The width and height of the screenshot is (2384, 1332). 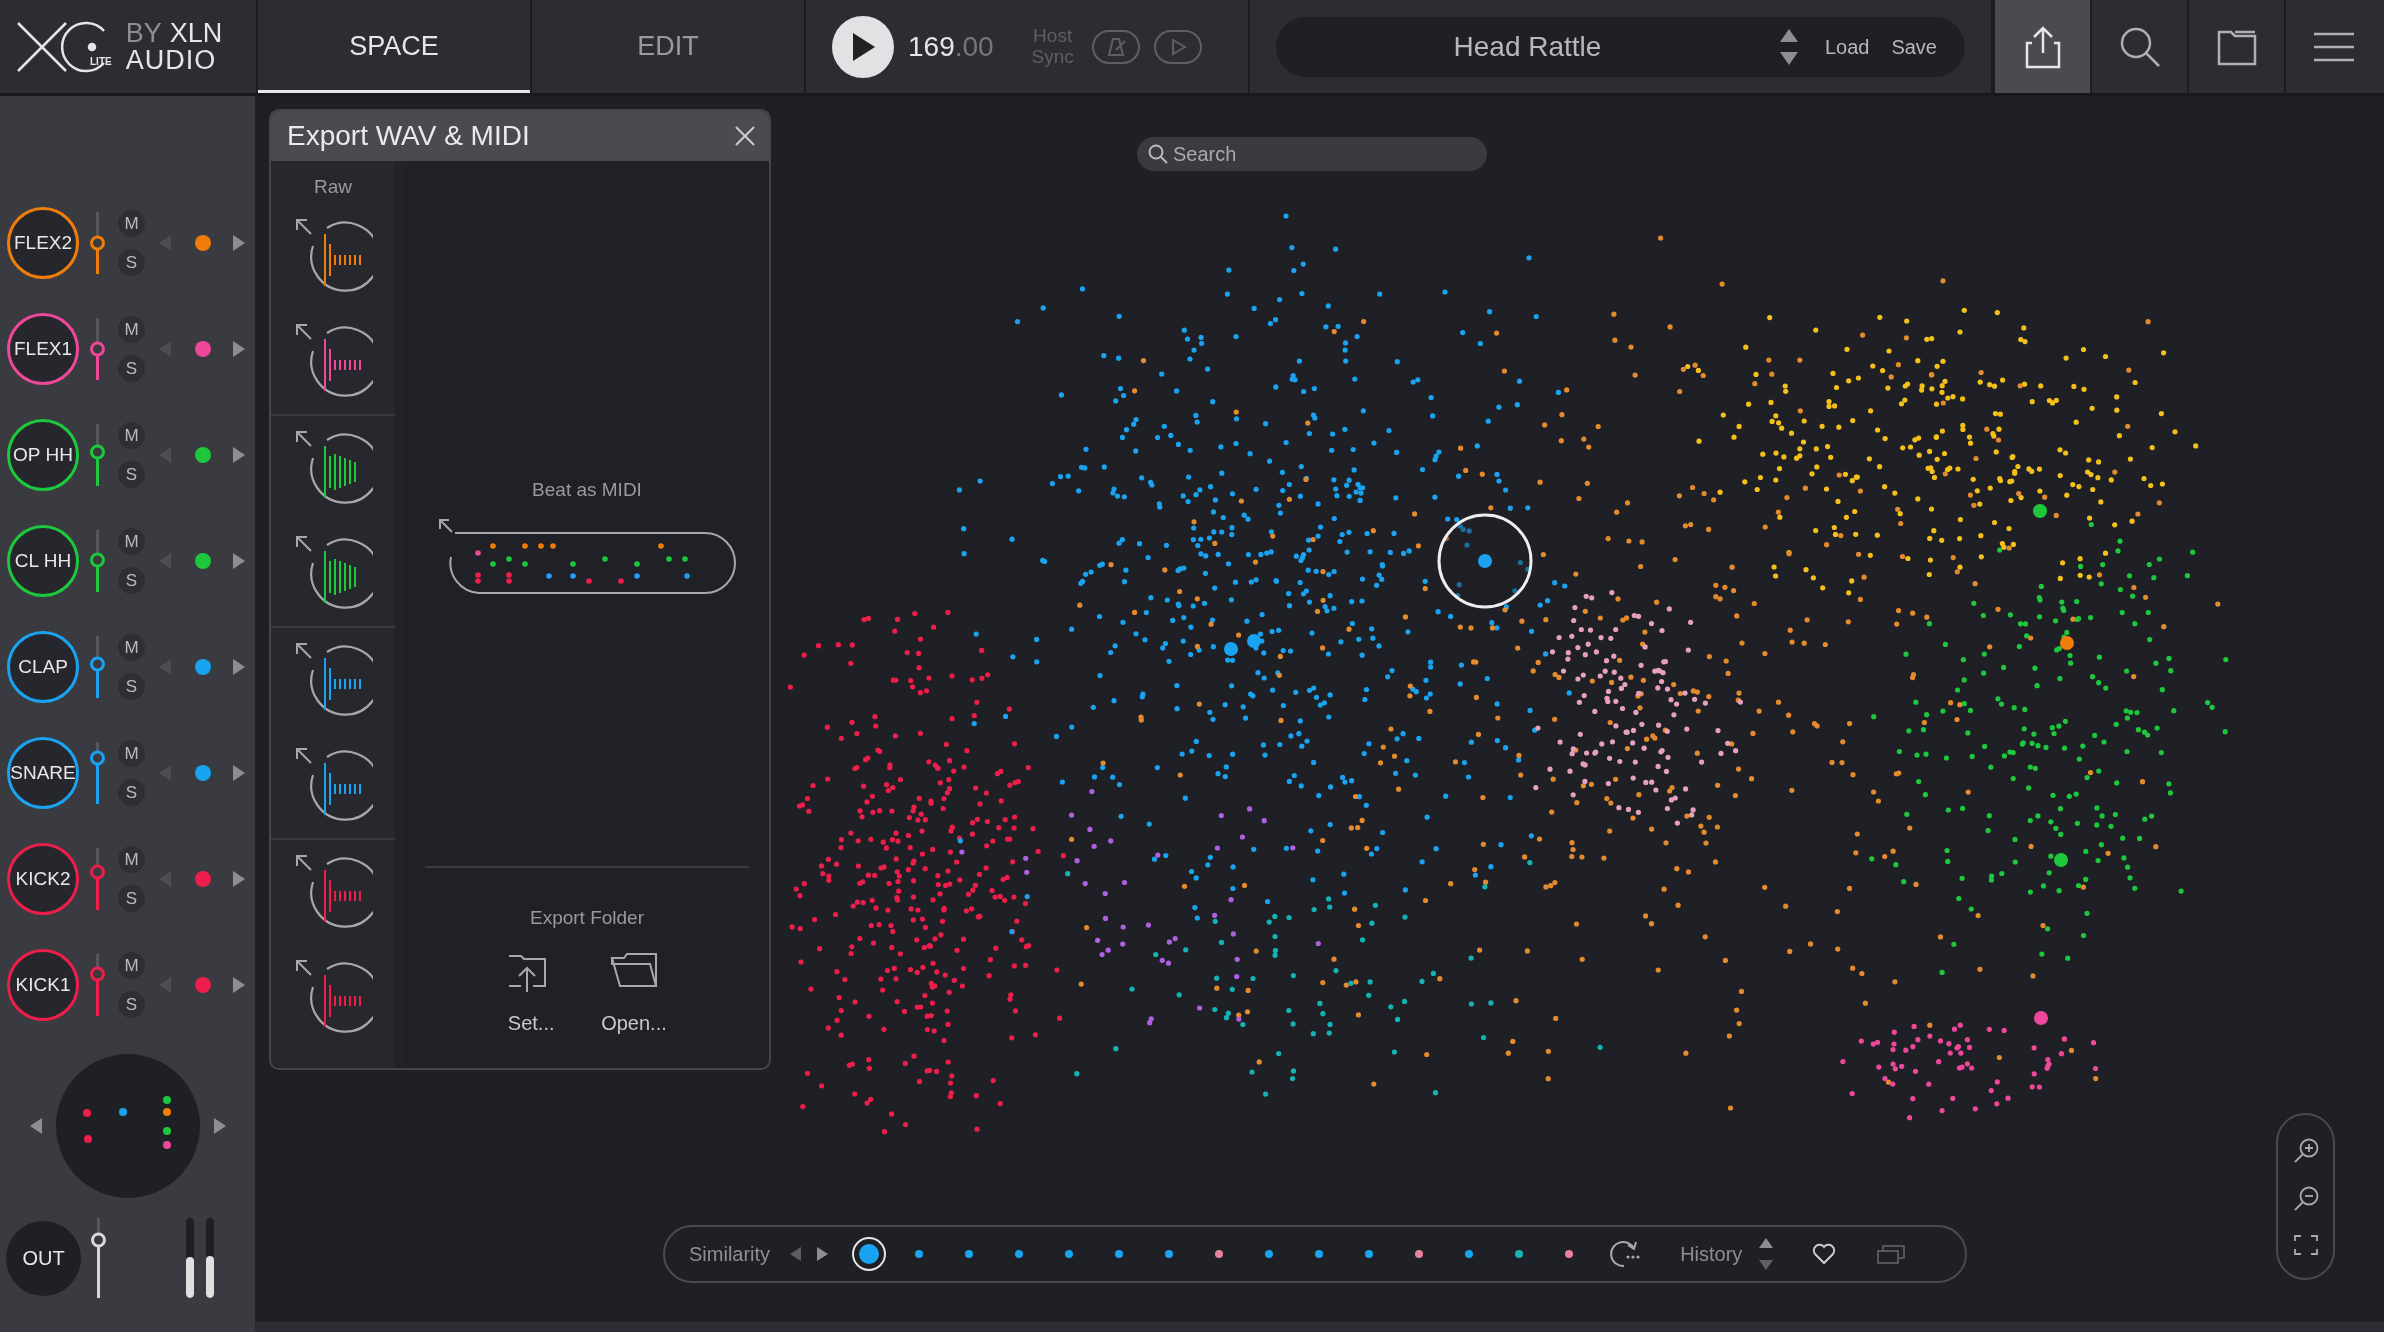 What do you see at coordinates (669, 46) in the screenshot?
I see `tab: EDIT` at bounding box center [669, 46].